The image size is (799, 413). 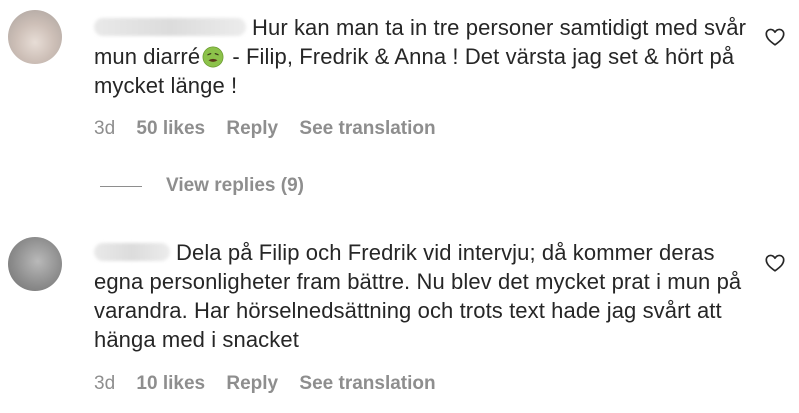 What do you see at coordinates (170, 128) in the screenshot?
I see `likes-count: 50 likes` at bounding box center [170, 128].